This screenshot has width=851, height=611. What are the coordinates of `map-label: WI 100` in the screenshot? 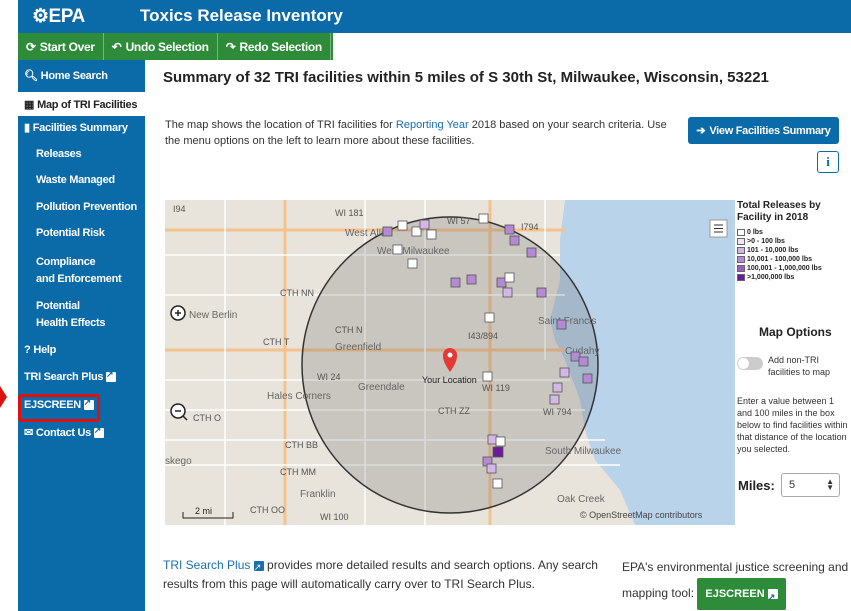 It's located at (334, 517).